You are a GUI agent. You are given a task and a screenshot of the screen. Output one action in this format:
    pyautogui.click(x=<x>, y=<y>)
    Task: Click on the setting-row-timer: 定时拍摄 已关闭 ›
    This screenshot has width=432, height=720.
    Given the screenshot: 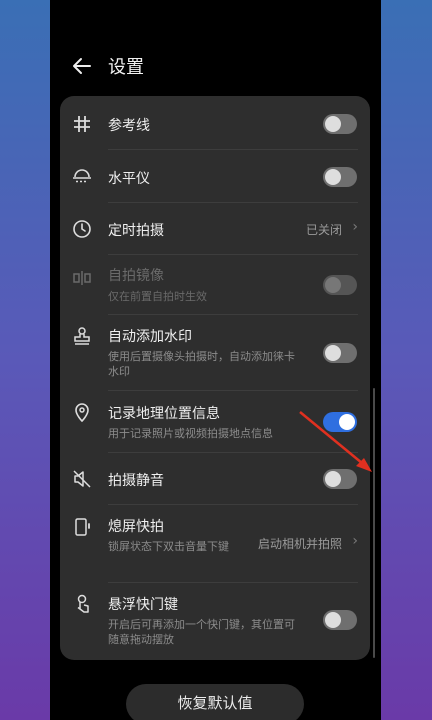 What is the action you would take?
    pyautogui.click(x=215, y=229)
    